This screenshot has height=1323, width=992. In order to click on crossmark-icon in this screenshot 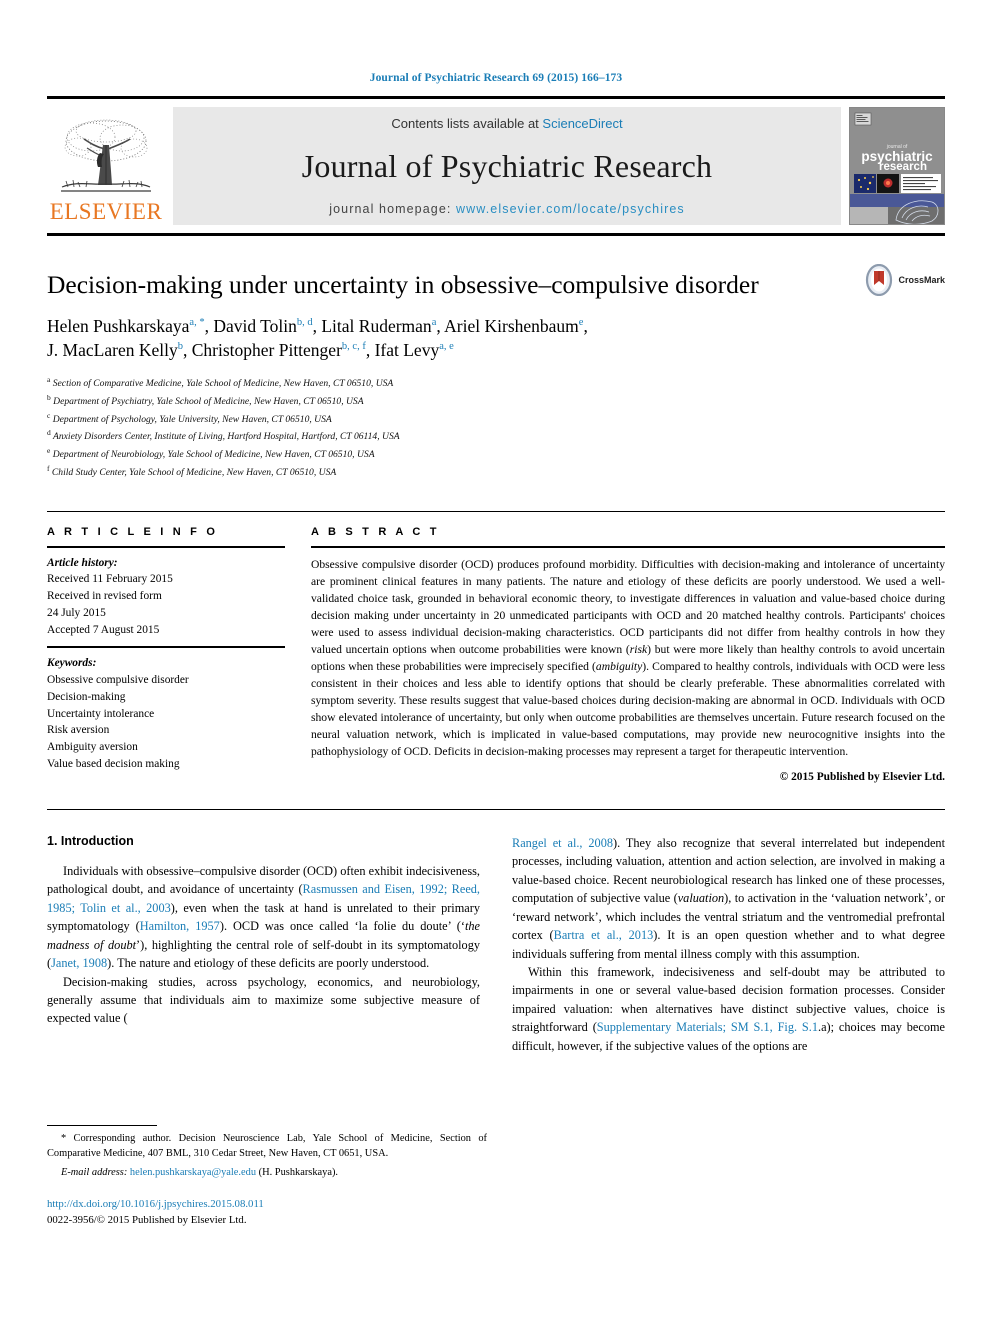, I will do `click(879, 280)`.